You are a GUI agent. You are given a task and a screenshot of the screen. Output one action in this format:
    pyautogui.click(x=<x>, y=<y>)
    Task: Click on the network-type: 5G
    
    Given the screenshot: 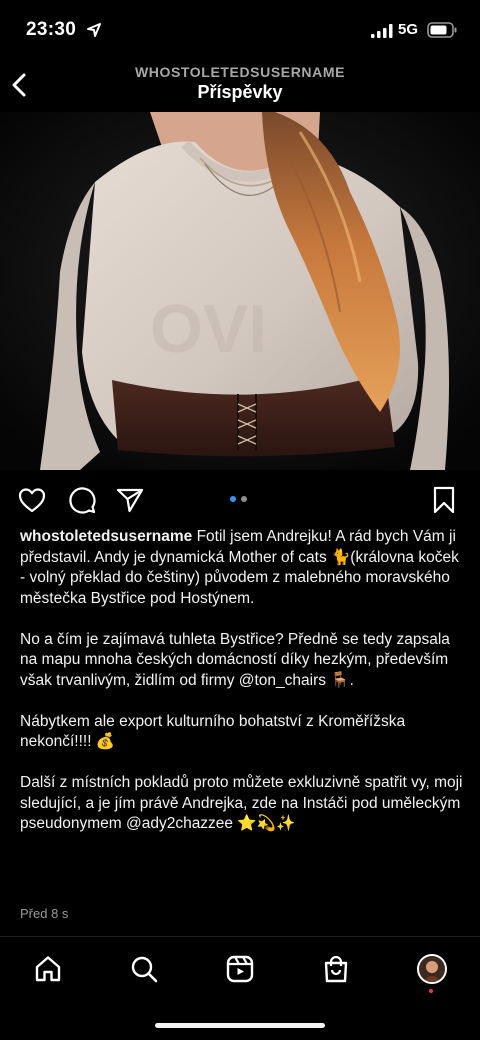 What is the action you would take?
    pyautogui.click(x=408, y=29)
    